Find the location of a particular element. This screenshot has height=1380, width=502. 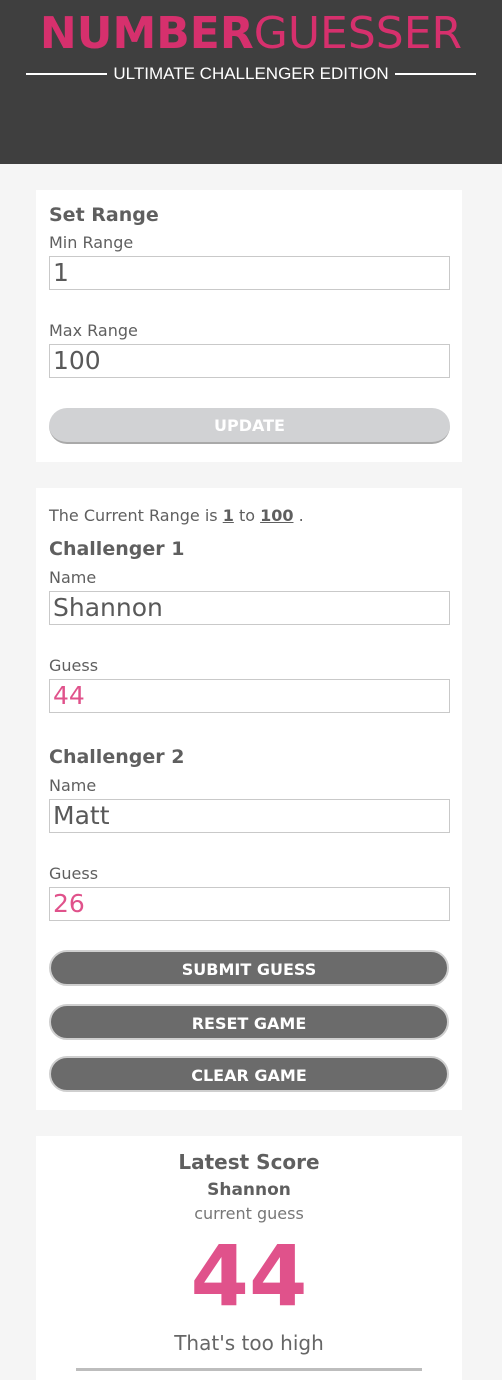

min-range-input: 1 is located at coordinates (249, 273).